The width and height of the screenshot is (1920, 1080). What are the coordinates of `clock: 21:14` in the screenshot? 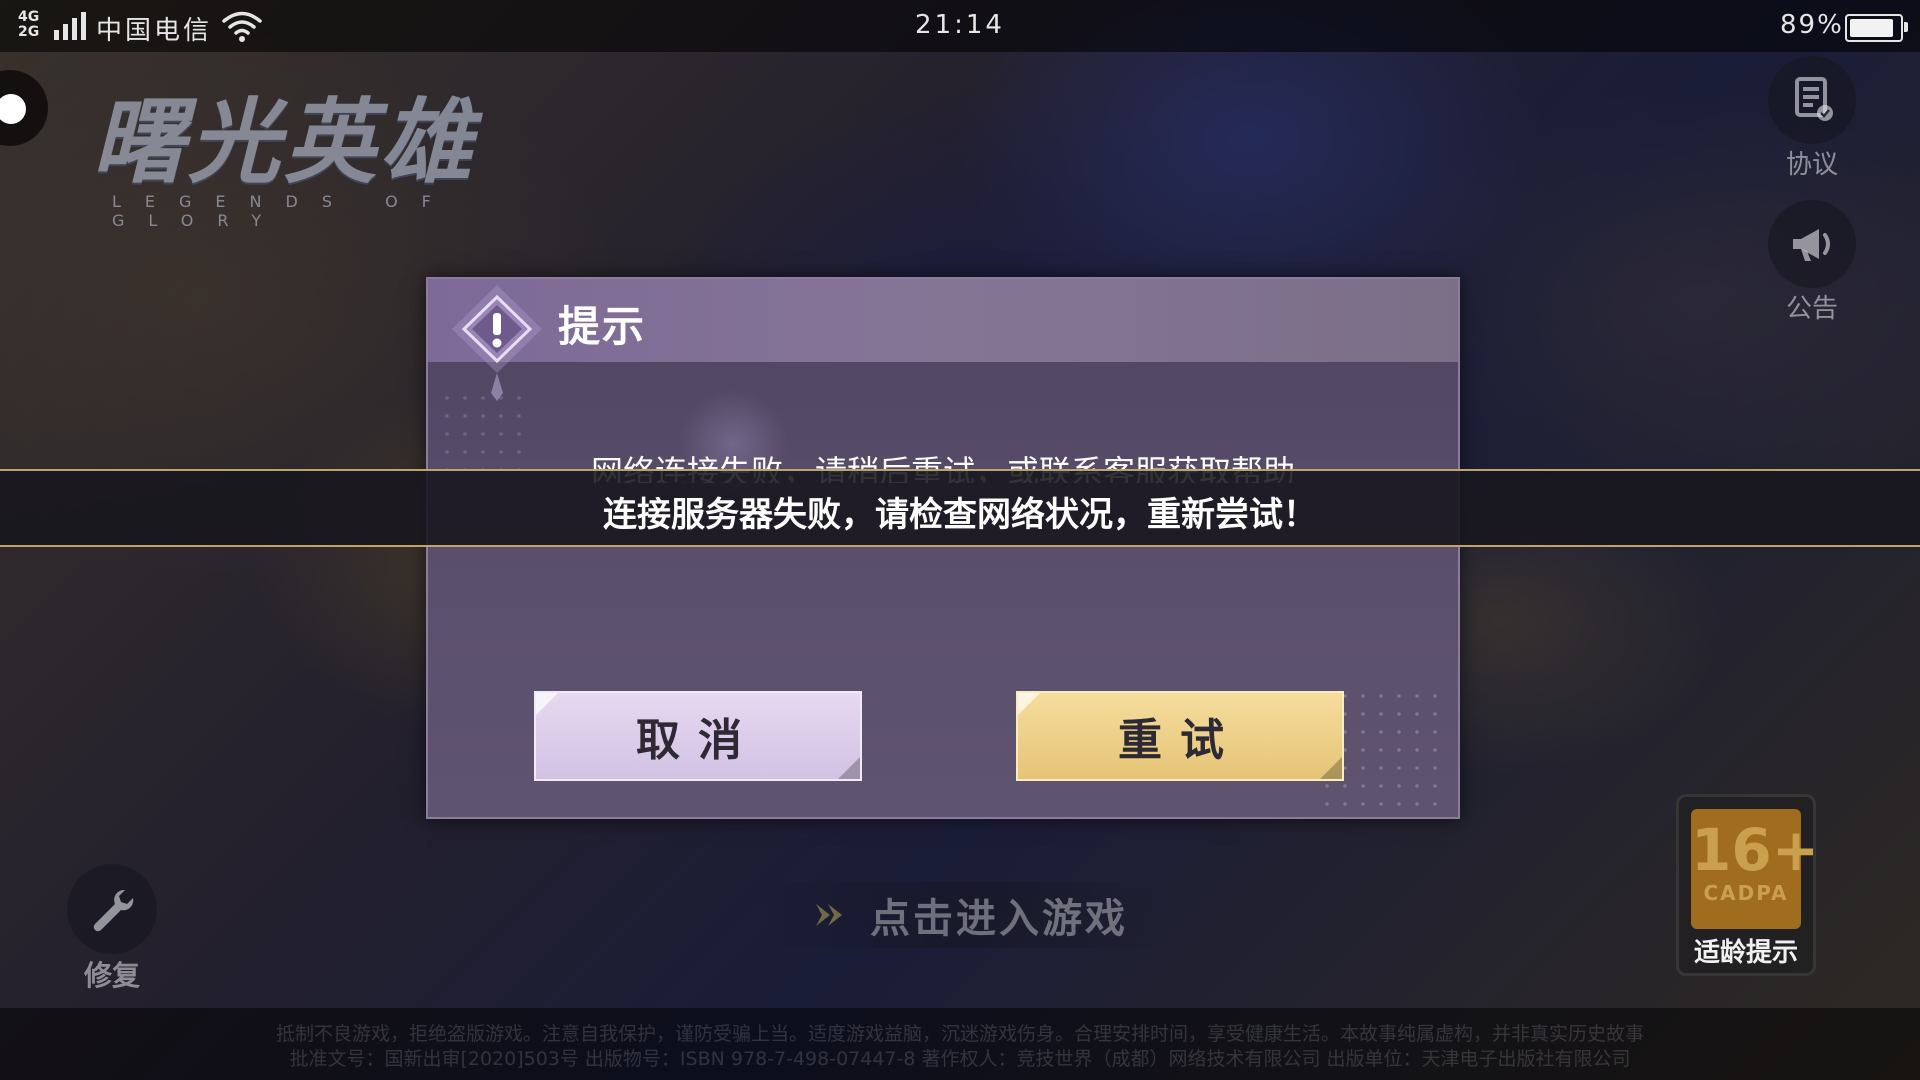 It's located at (960, 25).